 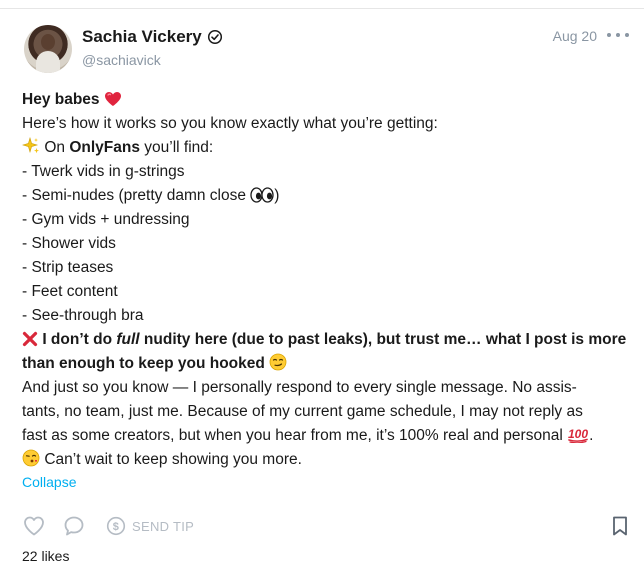 What do you see at coordinates (69, 243) in the screenshot?
I see `list-item: - Shower vids` at bounding box center [69, 243].